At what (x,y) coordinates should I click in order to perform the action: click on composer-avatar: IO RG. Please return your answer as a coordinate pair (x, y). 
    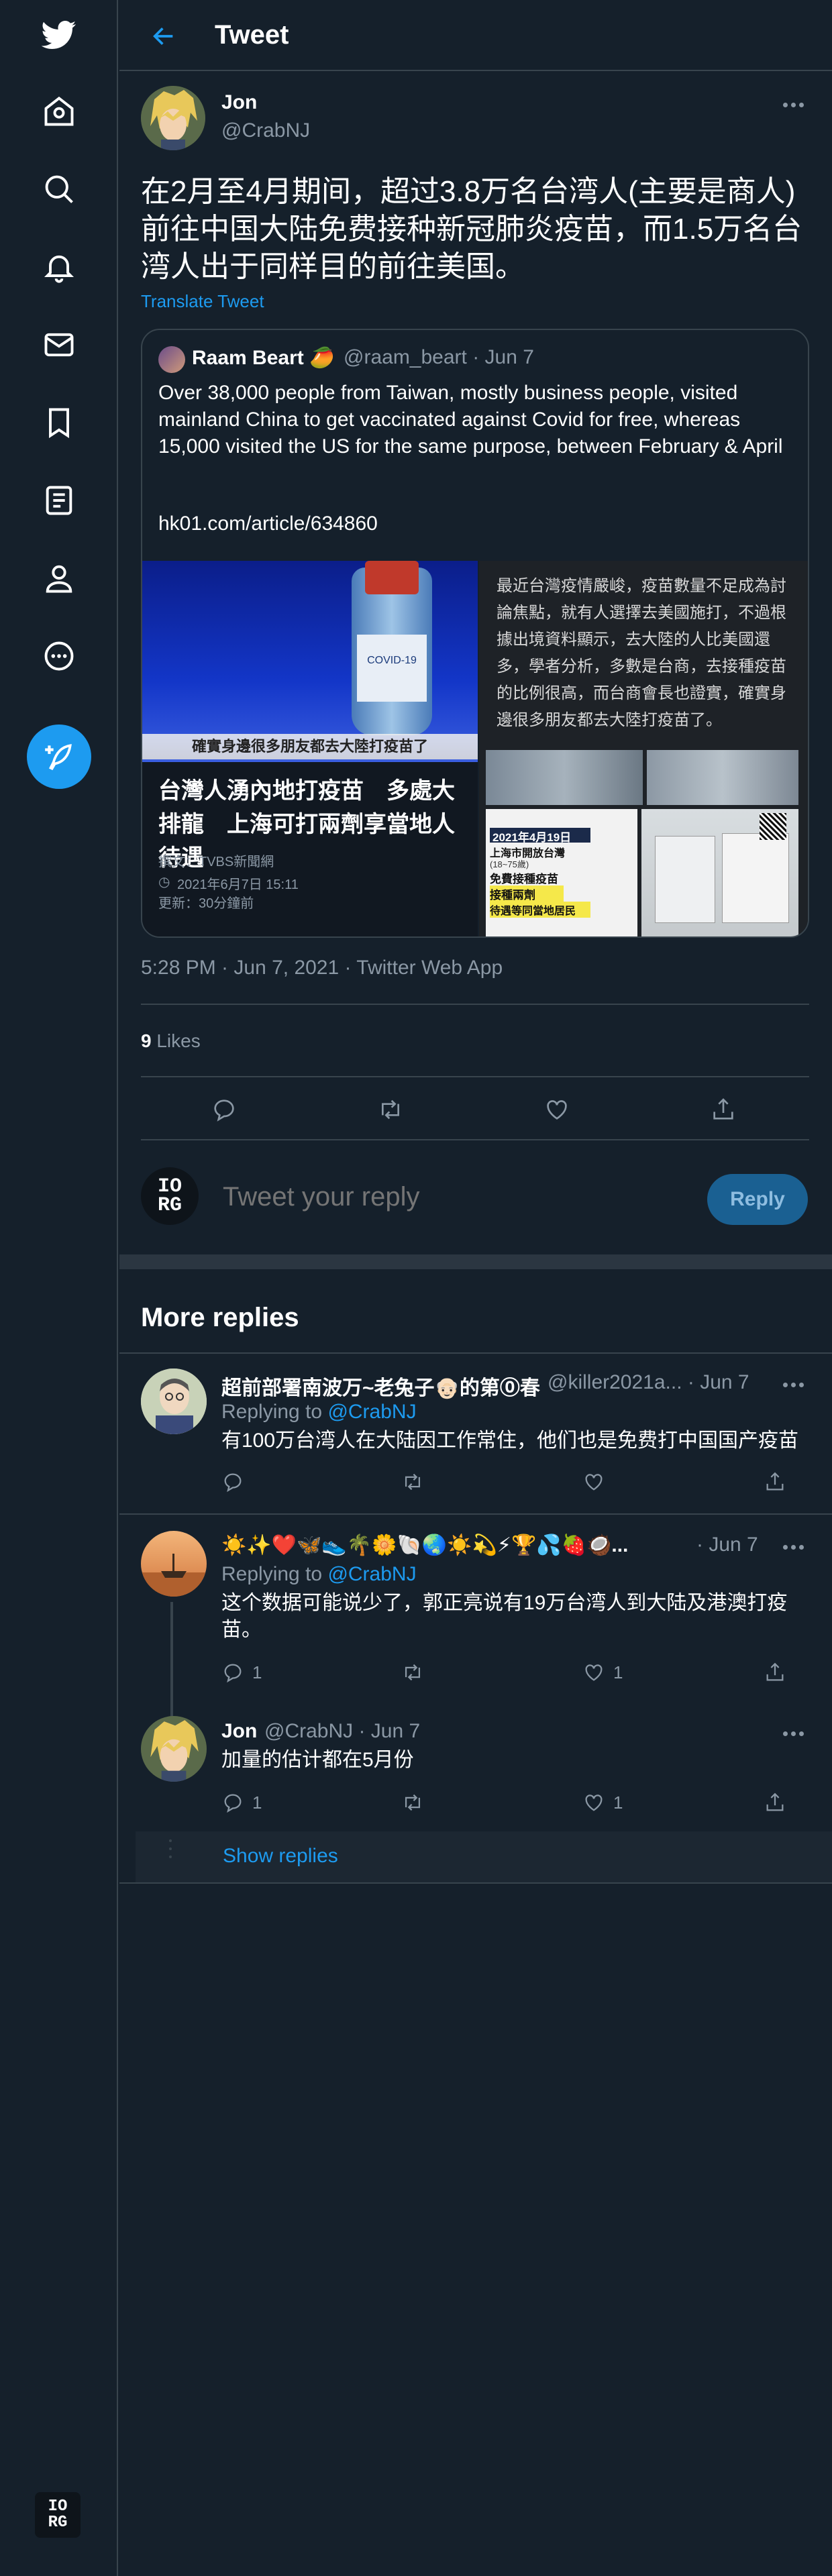
    Looking at the image, I should click on (170, 1196).